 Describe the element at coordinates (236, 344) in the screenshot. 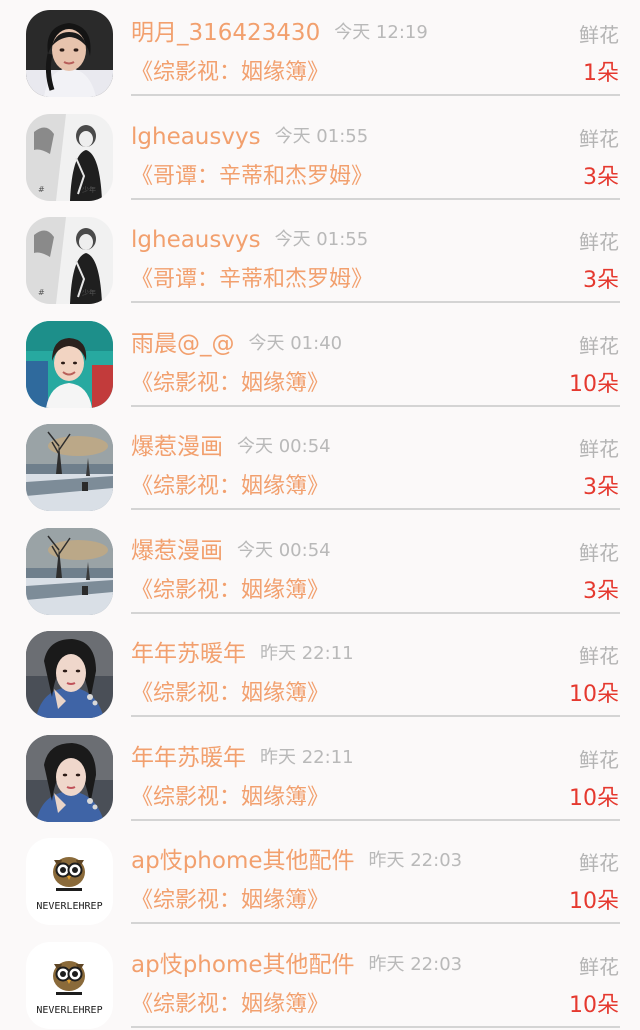

I see `user-name: 雨晨@_@ 今天 01:40` at that location.